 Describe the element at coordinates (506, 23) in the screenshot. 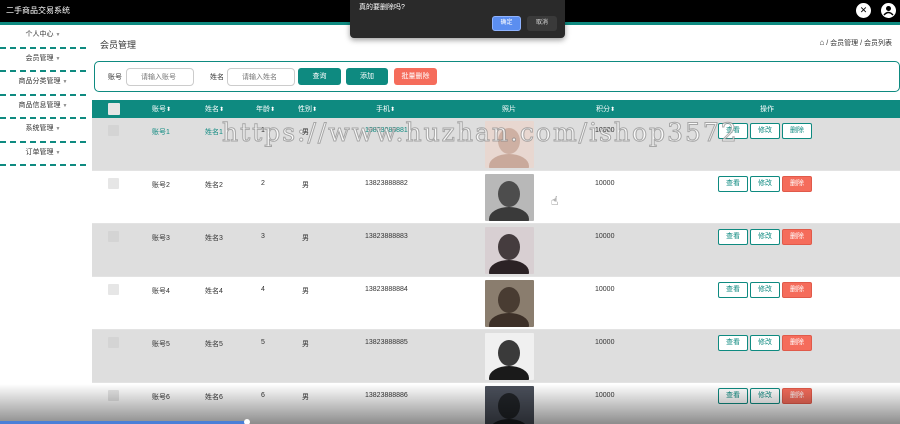

I see `confirm-button: 确定` at that location.